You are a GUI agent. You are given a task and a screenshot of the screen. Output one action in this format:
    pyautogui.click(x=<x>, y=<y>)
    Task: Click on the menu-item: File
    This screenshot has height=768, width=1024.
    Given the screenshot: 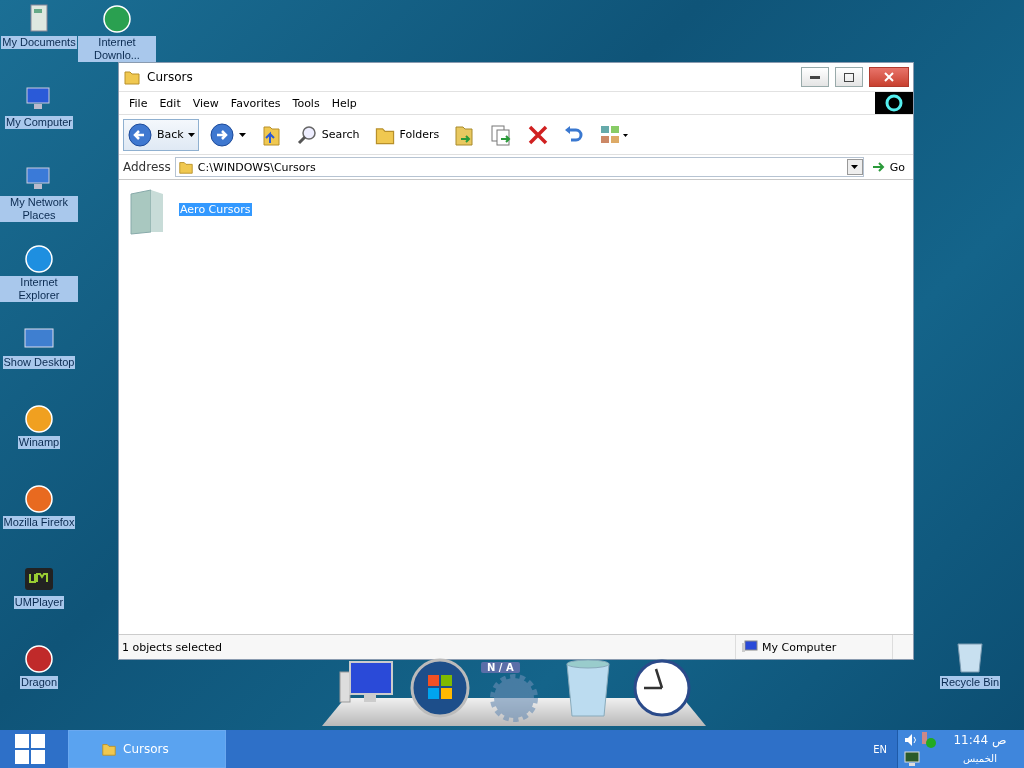 What is the action you would take?
    pyautogui.click(x=138, y=103)
    